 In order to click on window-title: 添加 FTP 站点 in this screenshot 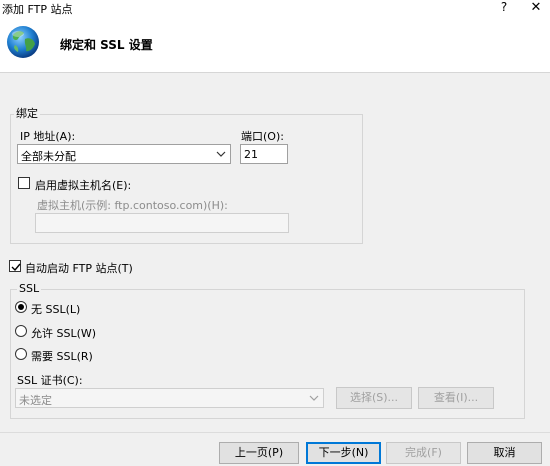, I will do `click(37, 9)`.